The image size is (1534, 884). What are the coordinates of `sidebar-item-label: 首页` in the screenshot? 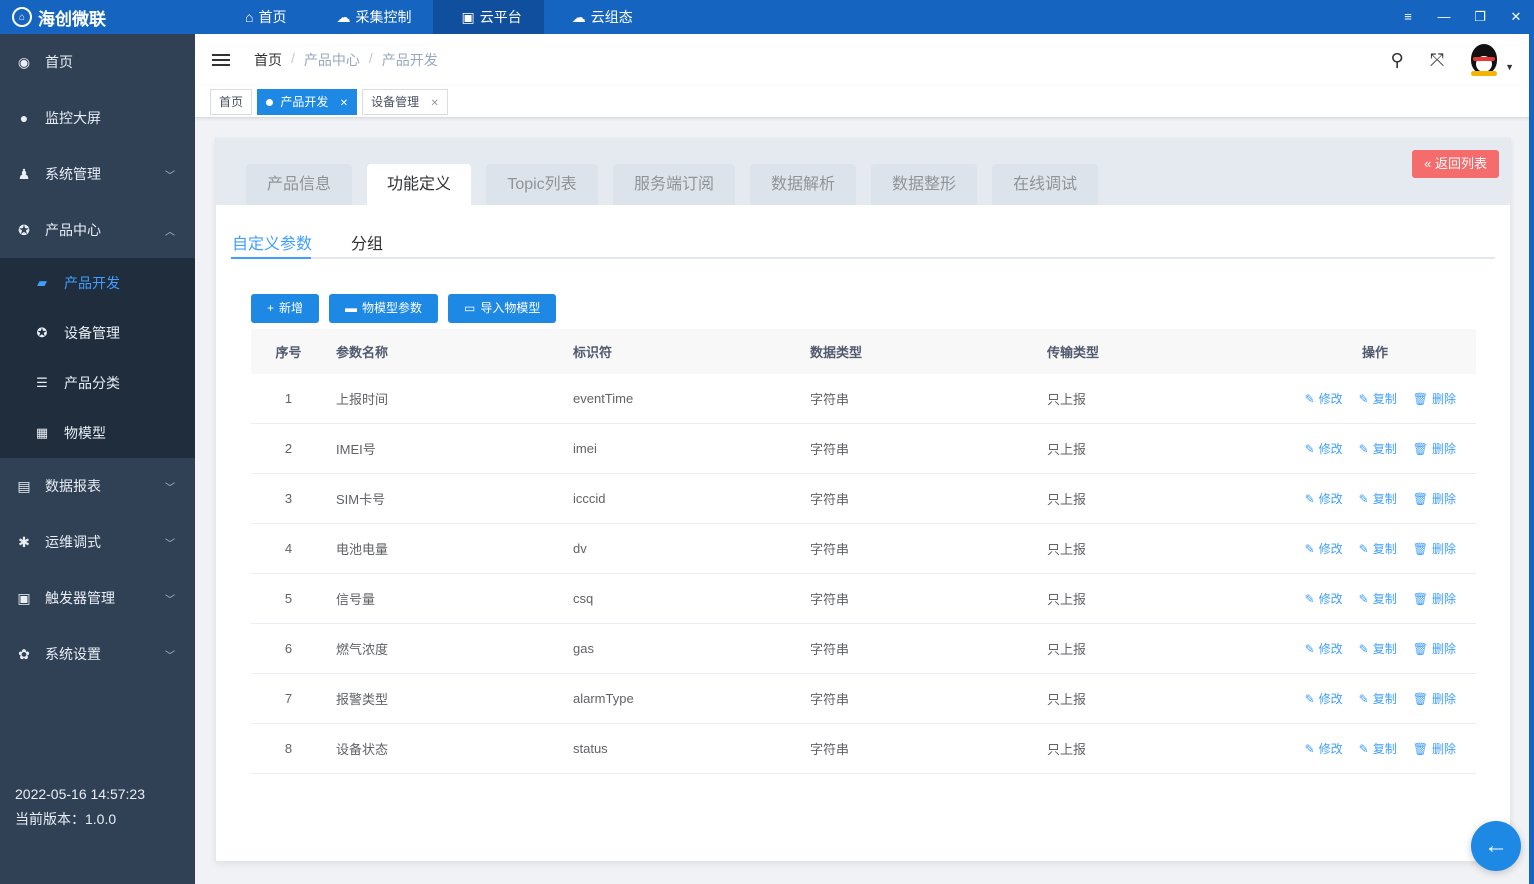 It's located at (59, 62).